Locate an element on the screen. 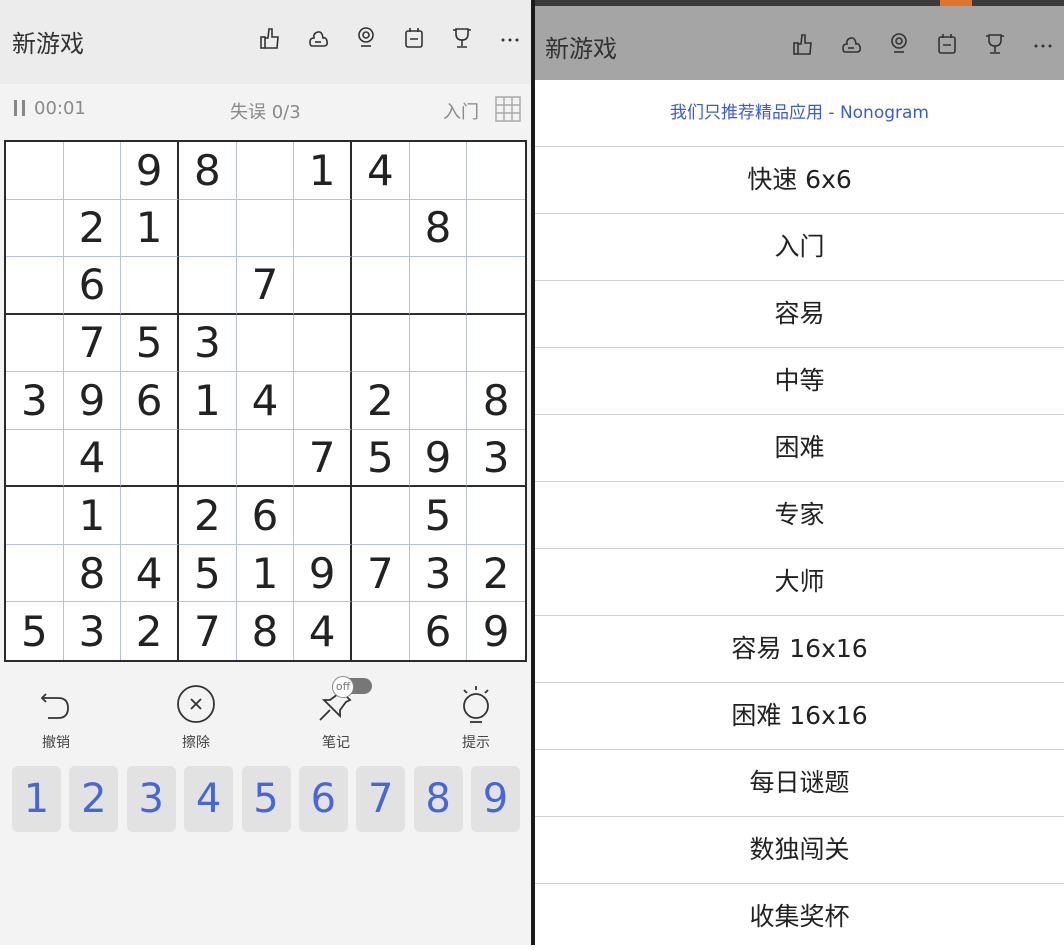 The image size is (1064, 950). pause-icon is located at coordinates (21, 110).